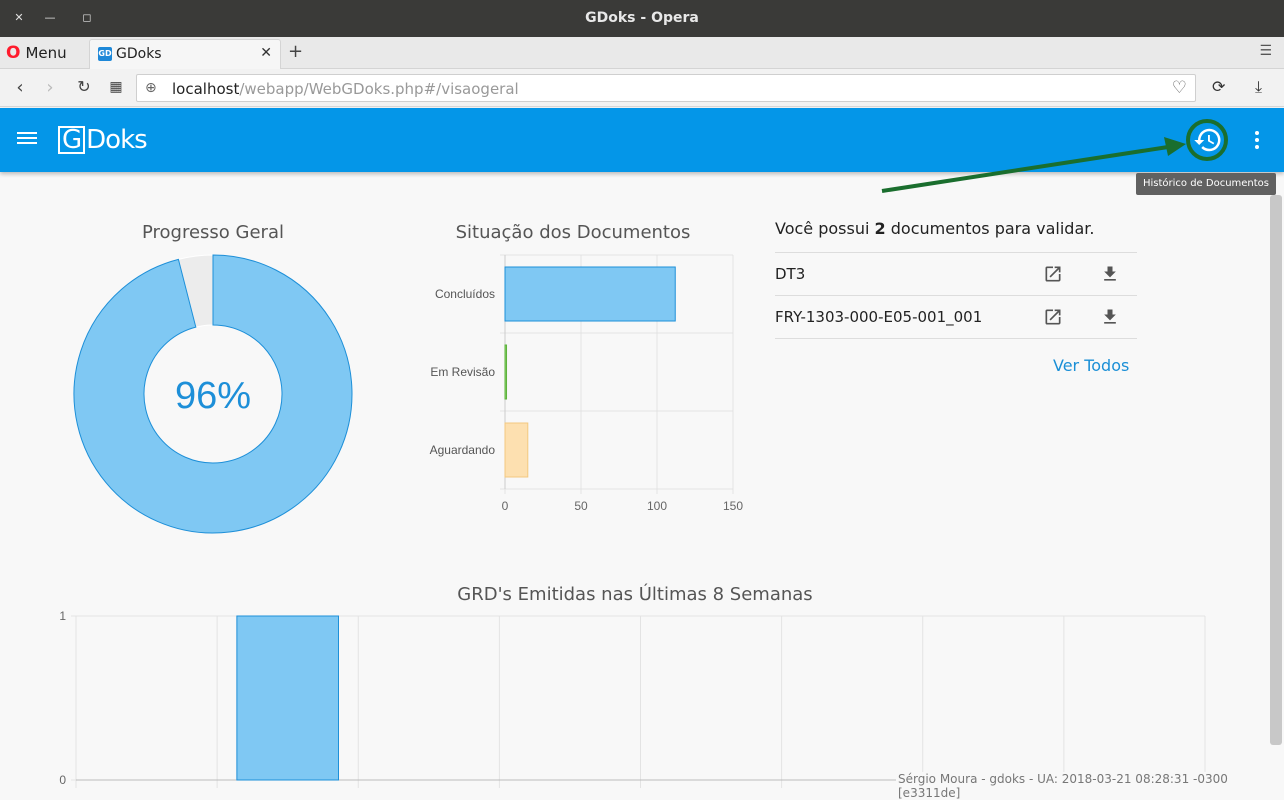 Image resolution: width=1284 pixels, height=800 pixels. I want to click on progress-percent-label: 96%, so click(213, 396).